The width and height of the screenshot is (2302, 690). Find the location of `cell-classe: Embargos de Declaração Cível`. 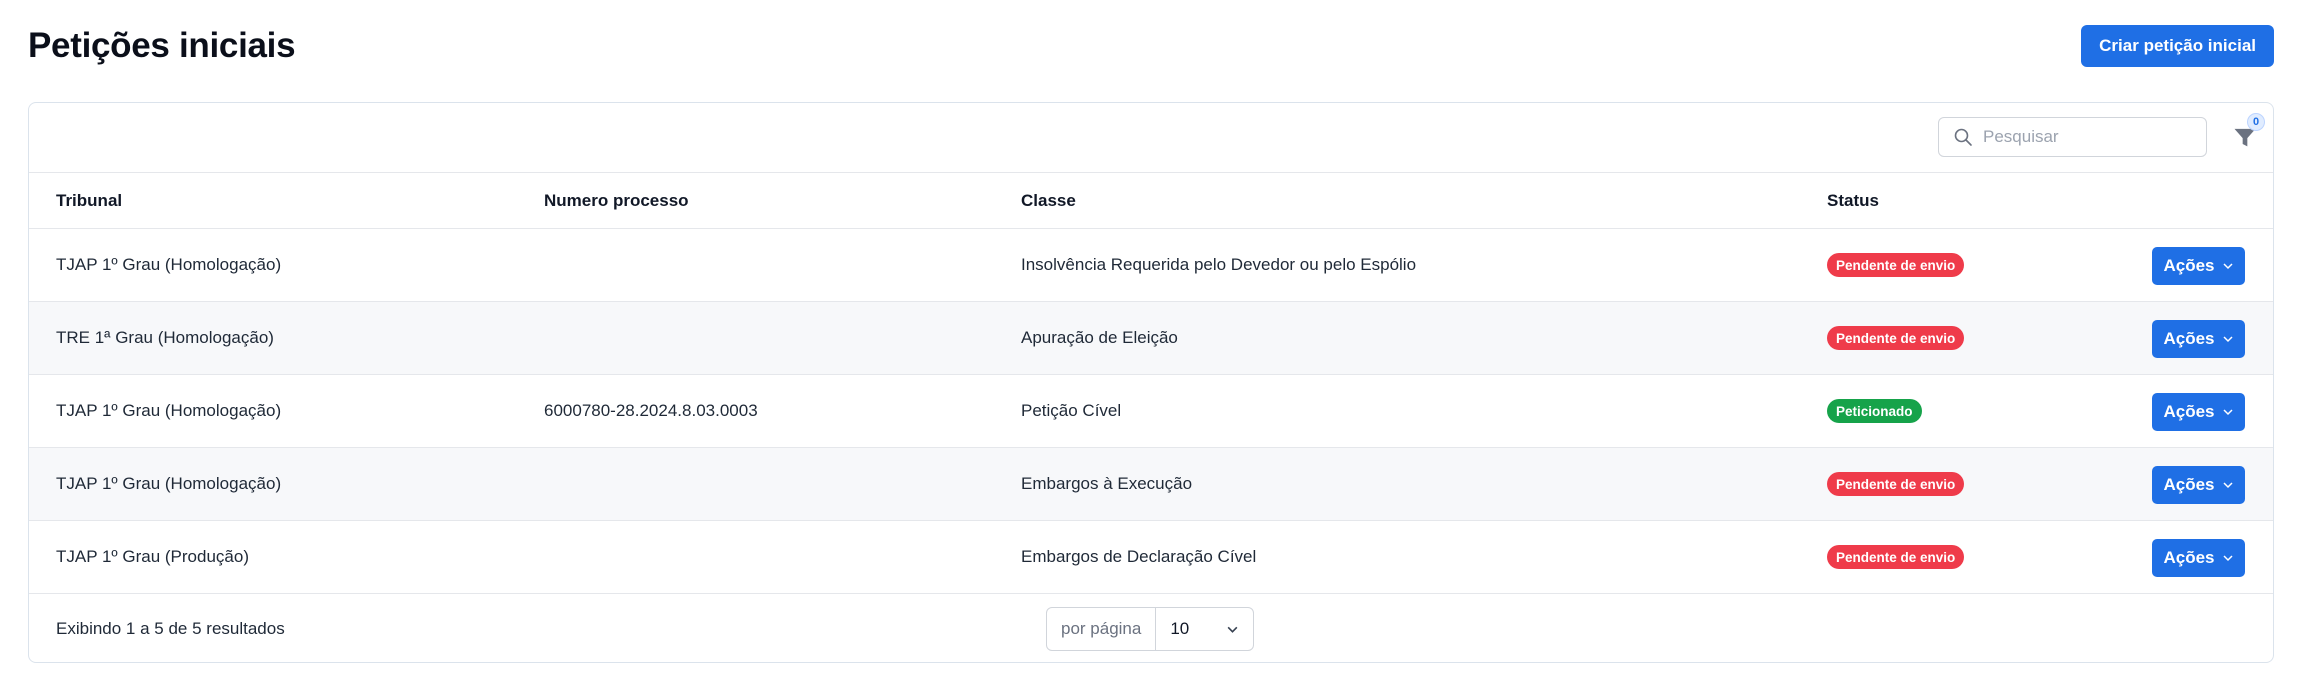

cell-classe: Embargos de Declaração Cível is located at coordinates (1139, 556).